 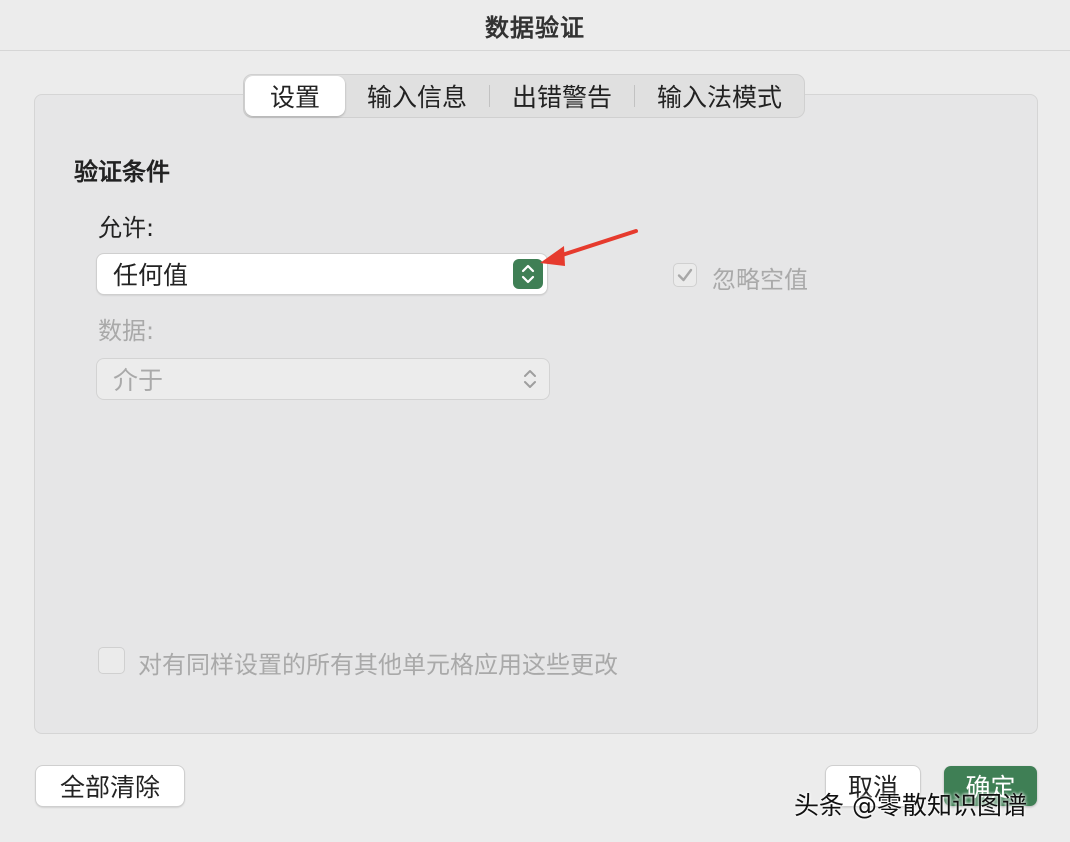 What do you see at coordinates (122, 172) in the screenshot?
I see `validation-criteria-heading: 验证条件` at bounding box center [122, 172].